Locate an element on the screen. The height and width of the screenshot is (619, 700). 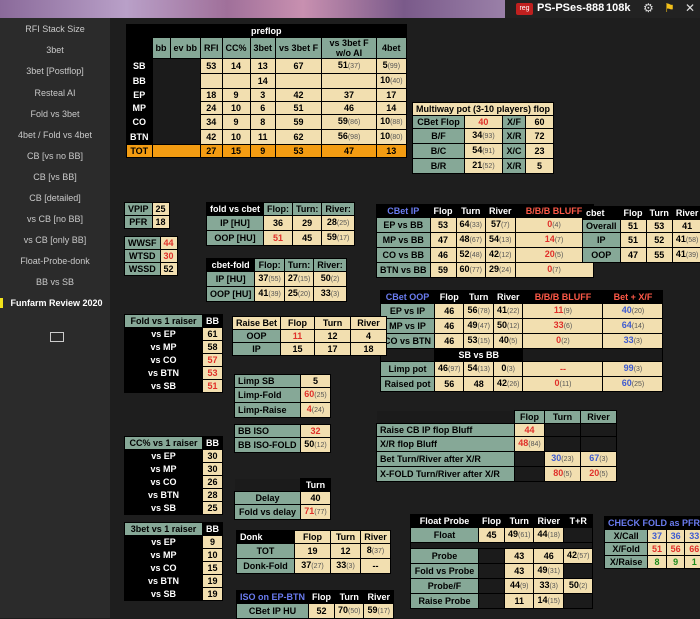
sidebar-item-cb-detailed: CB [detailed] is located at coordinates (55, 198).